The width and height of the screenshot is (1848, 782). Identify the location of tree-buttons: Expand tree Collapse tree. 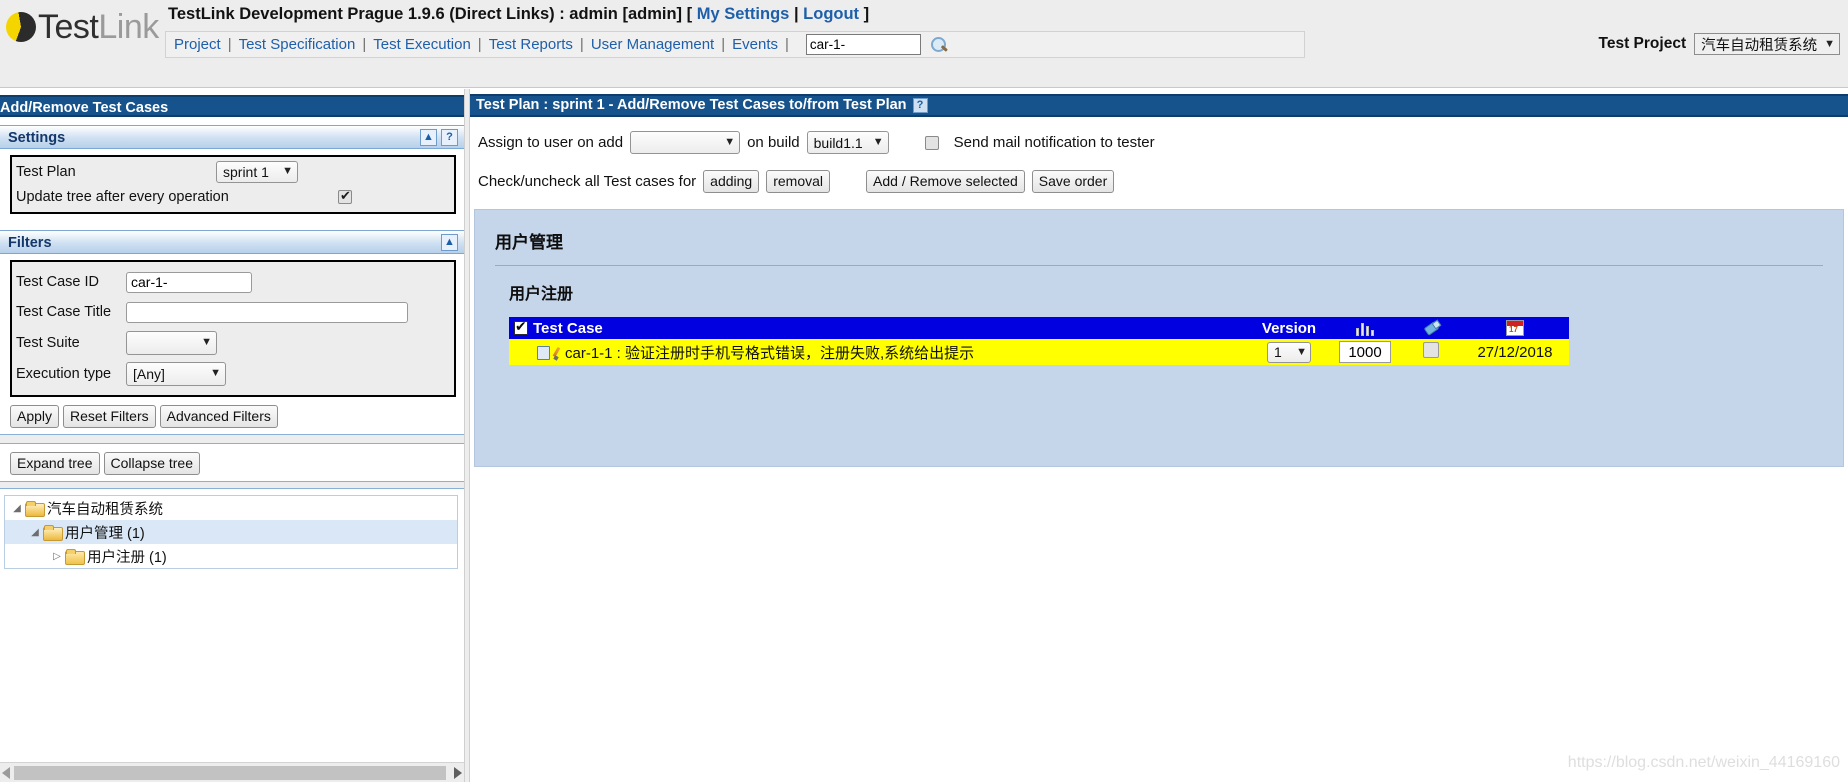
(232, 462).